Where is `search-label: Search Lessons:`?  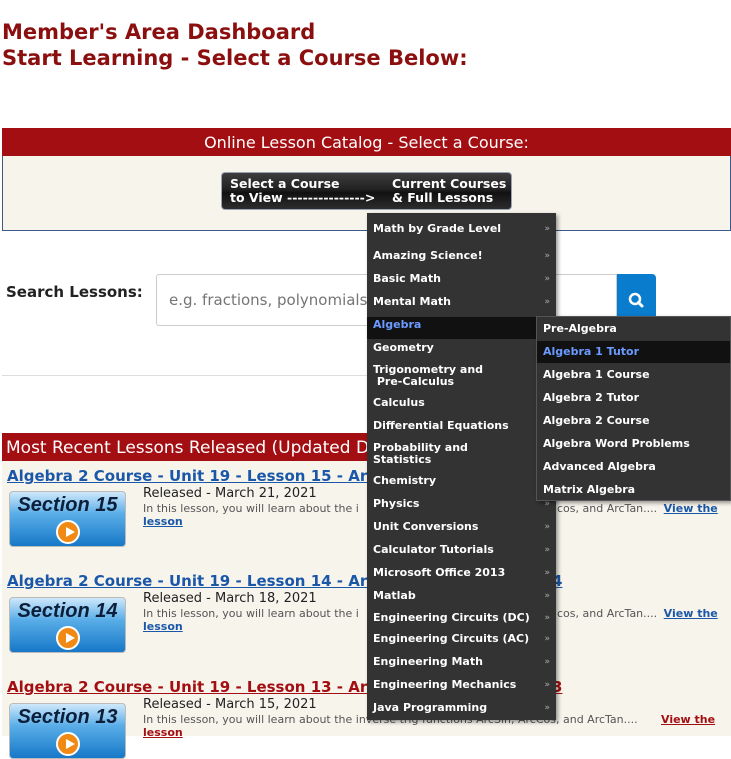 search-label: Search Lessons: is located at coordinates (74, 292).